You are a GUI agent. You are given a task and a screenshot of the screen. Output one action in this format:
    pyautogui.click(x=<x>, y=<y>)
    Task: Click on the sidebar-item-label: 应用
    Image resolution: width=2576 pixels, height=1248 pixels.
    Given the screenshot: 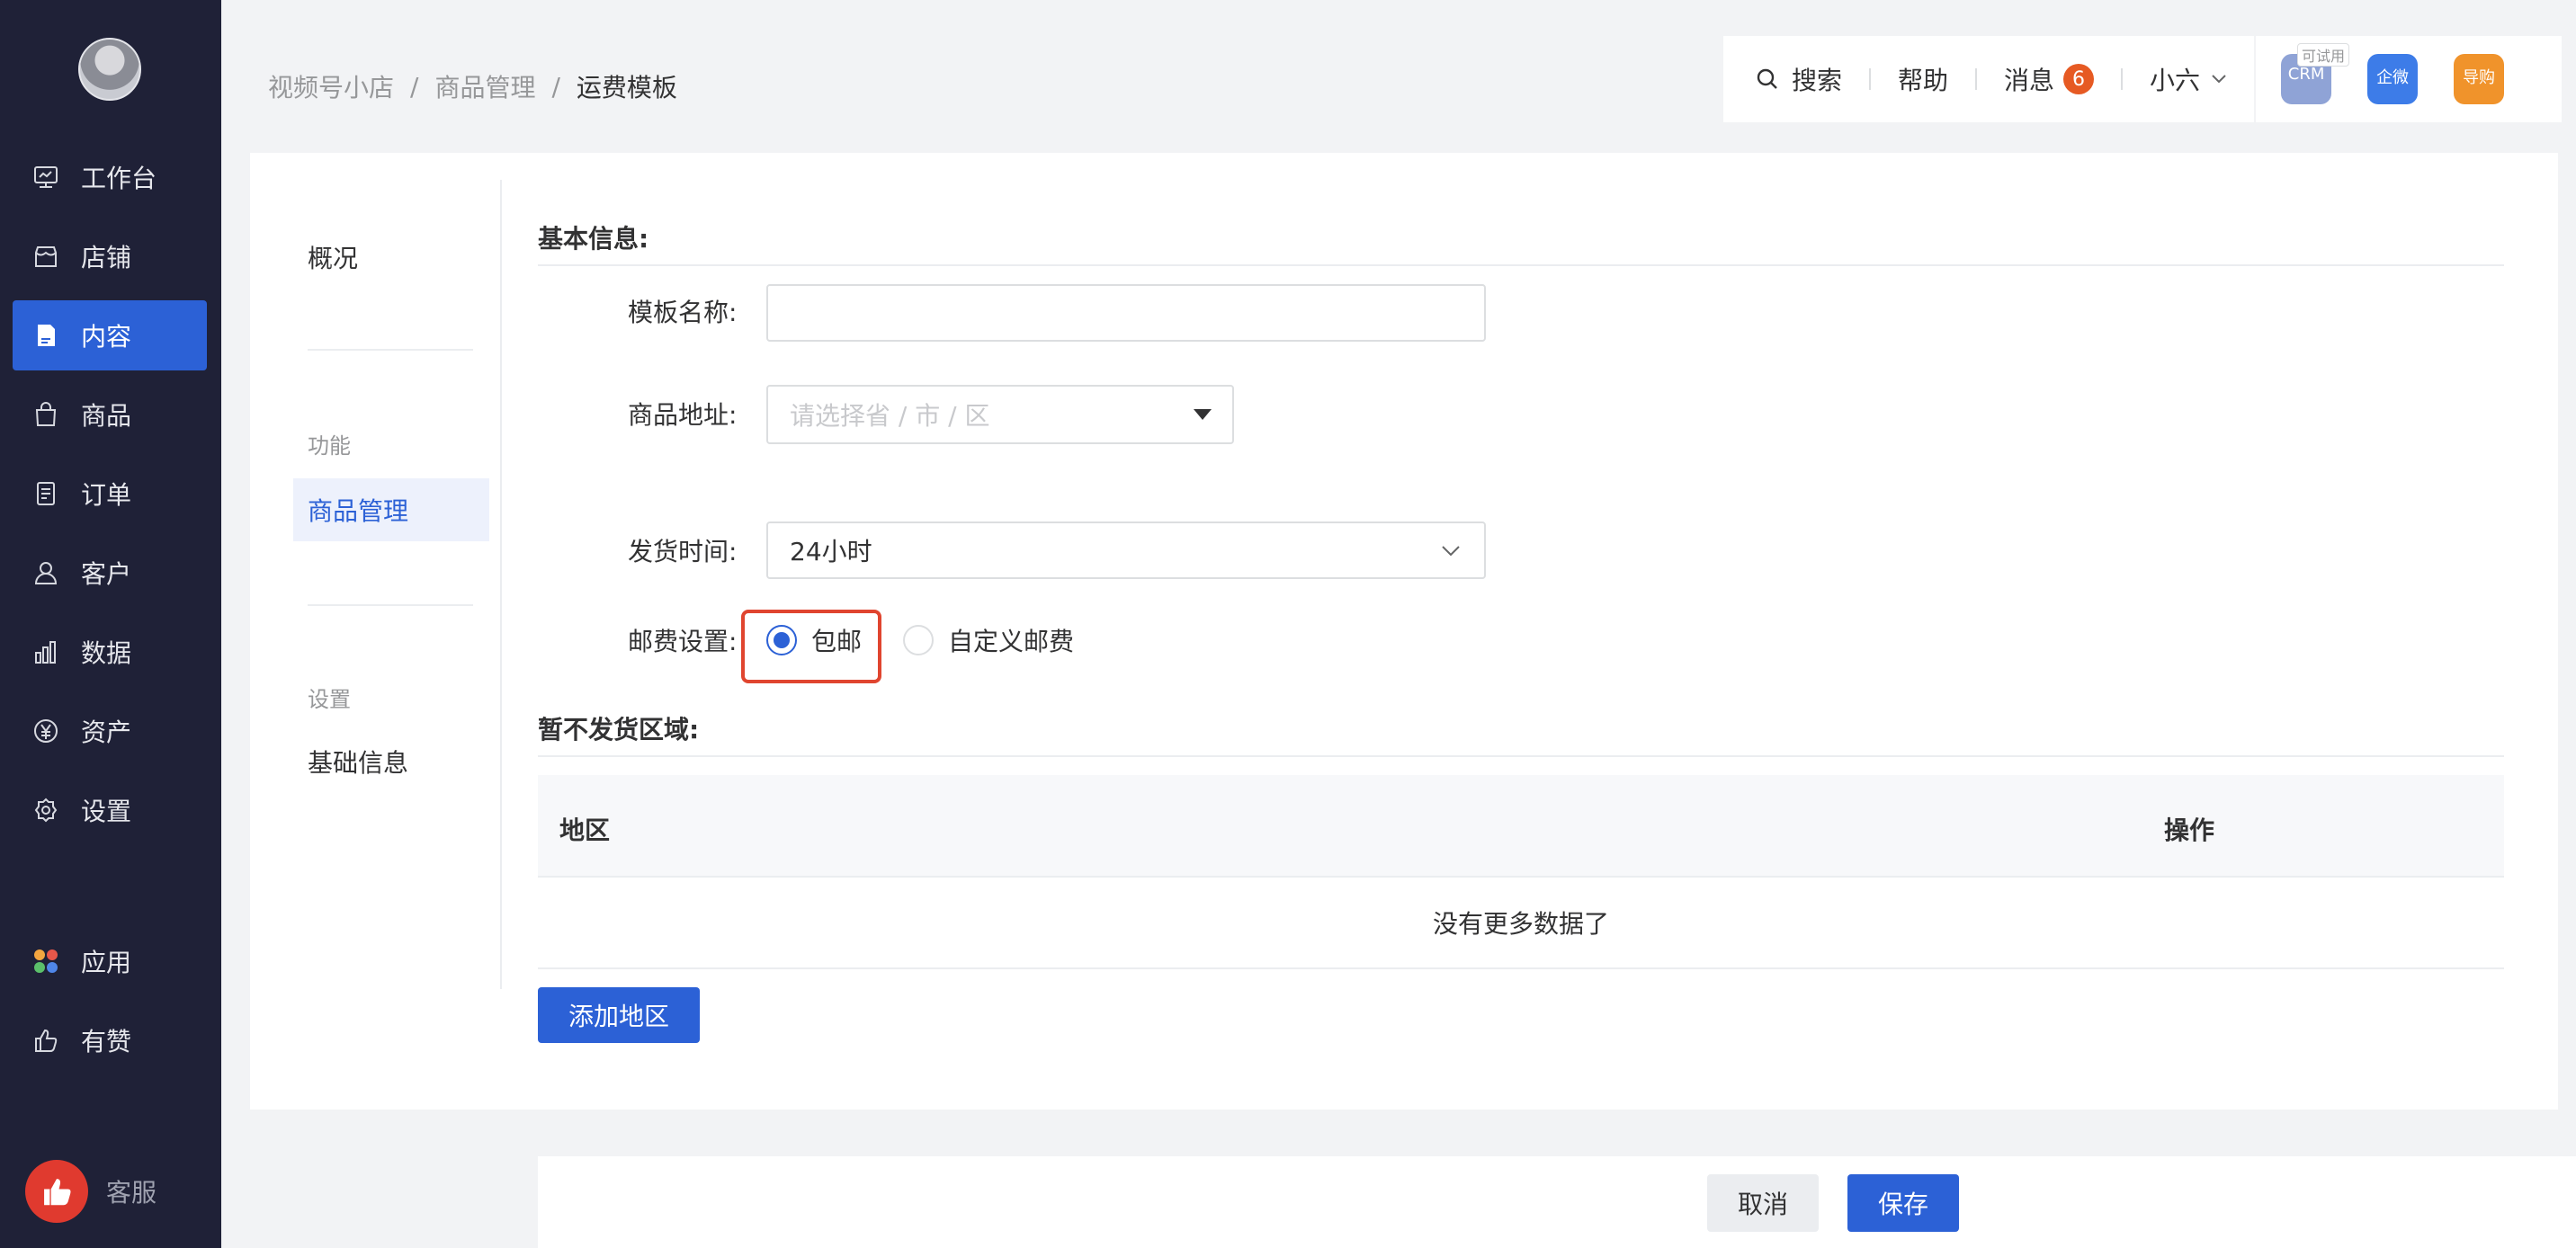 What is the action you would take?
    pyautogui.click(x=106, y=962)
    